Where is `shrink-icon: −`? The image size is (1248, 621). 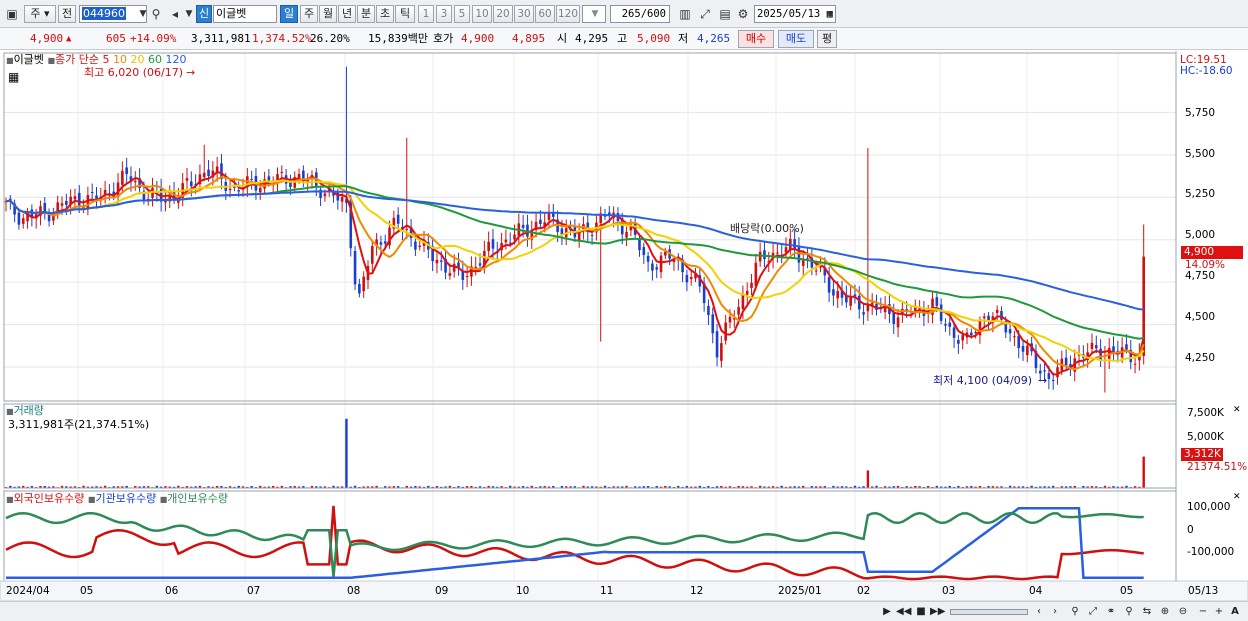 shrink-icon: − is located at coordinates (1203, 612).